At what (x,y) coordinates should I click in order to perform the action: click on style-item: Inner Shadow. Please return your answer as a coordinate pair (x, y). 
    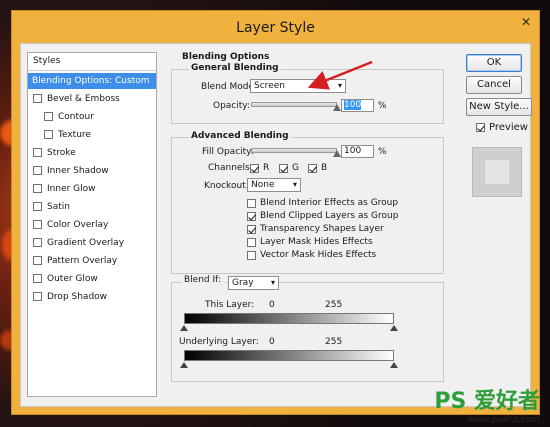
    Looking at the image, I should click on (92, 171).